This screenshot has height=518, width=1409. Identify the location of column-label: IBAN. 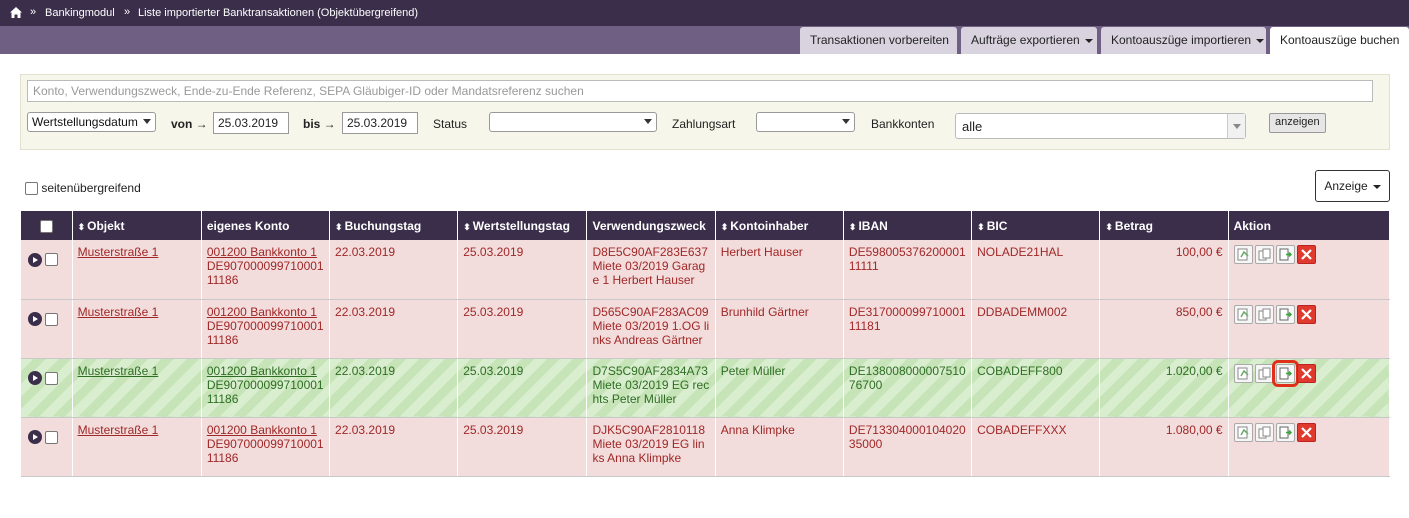
(873, 225).